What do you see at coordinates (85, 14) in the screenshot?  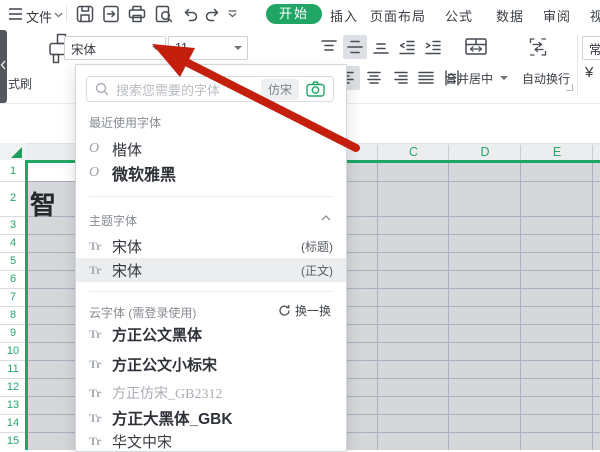 I see `save-icon` at bounding box center [85, 14].